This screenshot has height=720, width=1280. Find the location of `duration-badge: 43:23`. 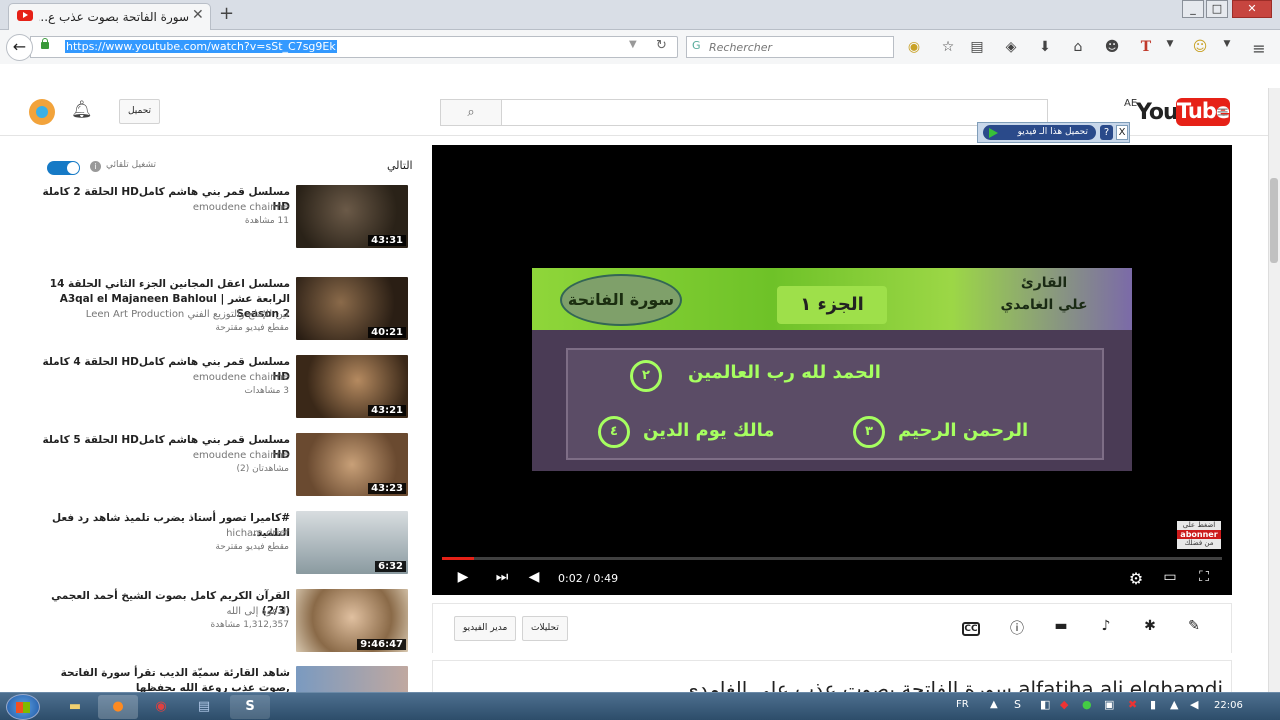

duration-badge: 43:23 is located at coordinates (387, 488).